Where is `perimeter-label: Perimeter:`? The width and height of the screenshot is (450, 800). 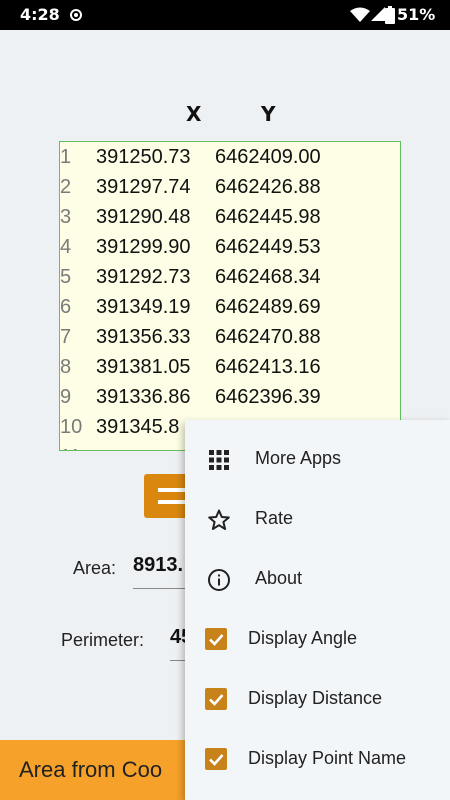 perimeter-label: Perimeter: is located at coordinates (103, 640).